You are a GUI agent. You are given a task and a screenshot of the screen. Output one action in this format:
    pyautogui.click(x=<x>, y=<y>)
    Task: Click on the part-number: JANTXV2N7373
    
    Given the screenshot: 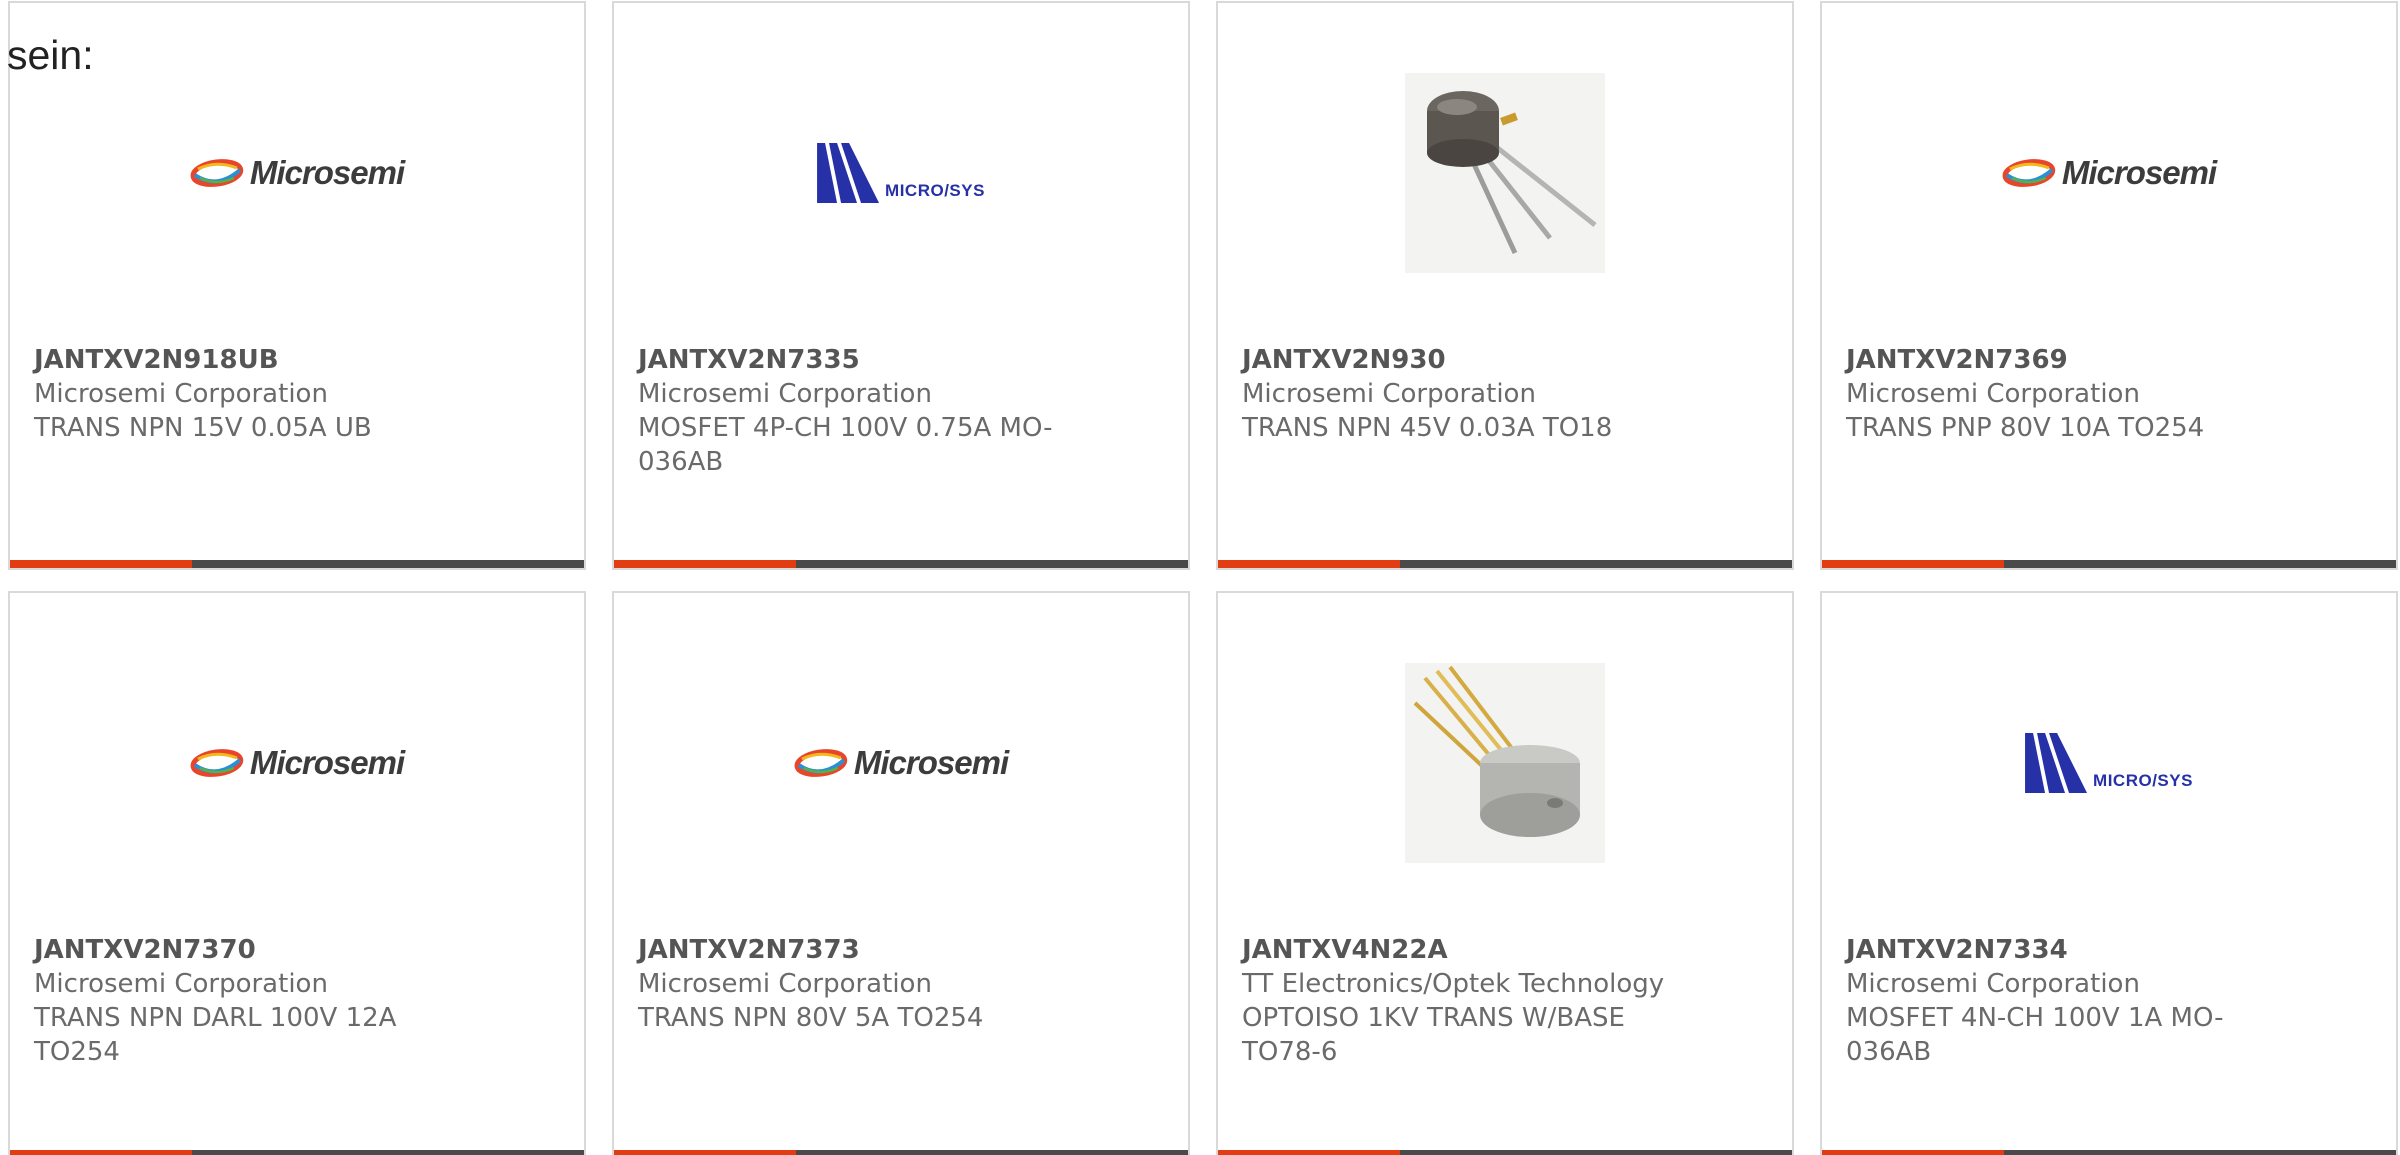 What is the action you would take?
    pyautogui.click(x=858, y=950)
    